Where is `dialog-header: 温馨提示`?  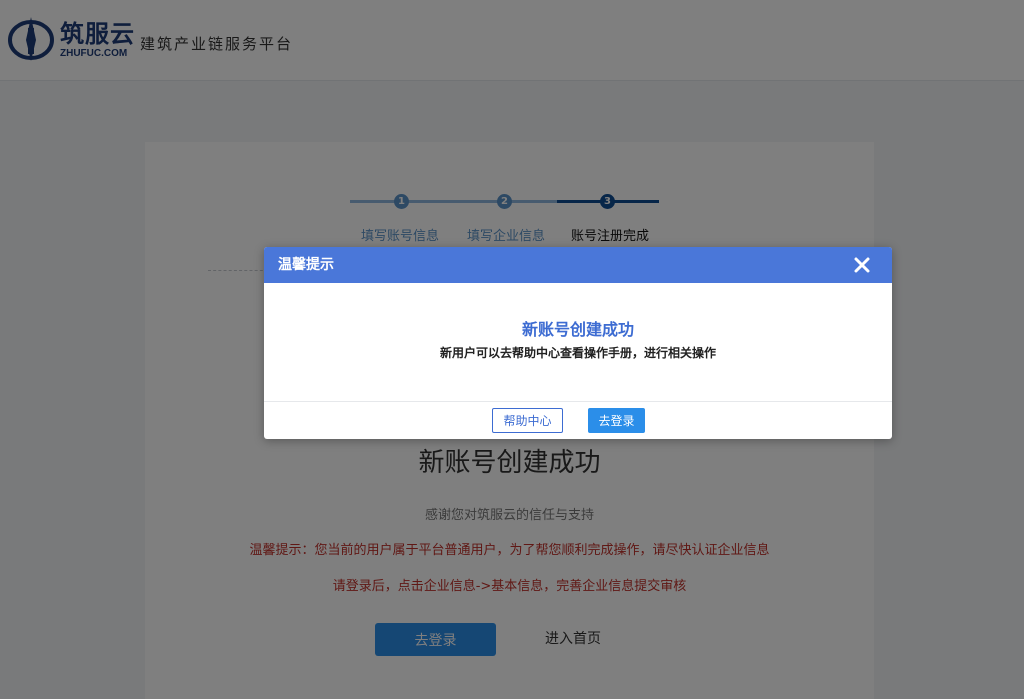
dialog-header: 温馨提示 is located at coordinates (578, 265).